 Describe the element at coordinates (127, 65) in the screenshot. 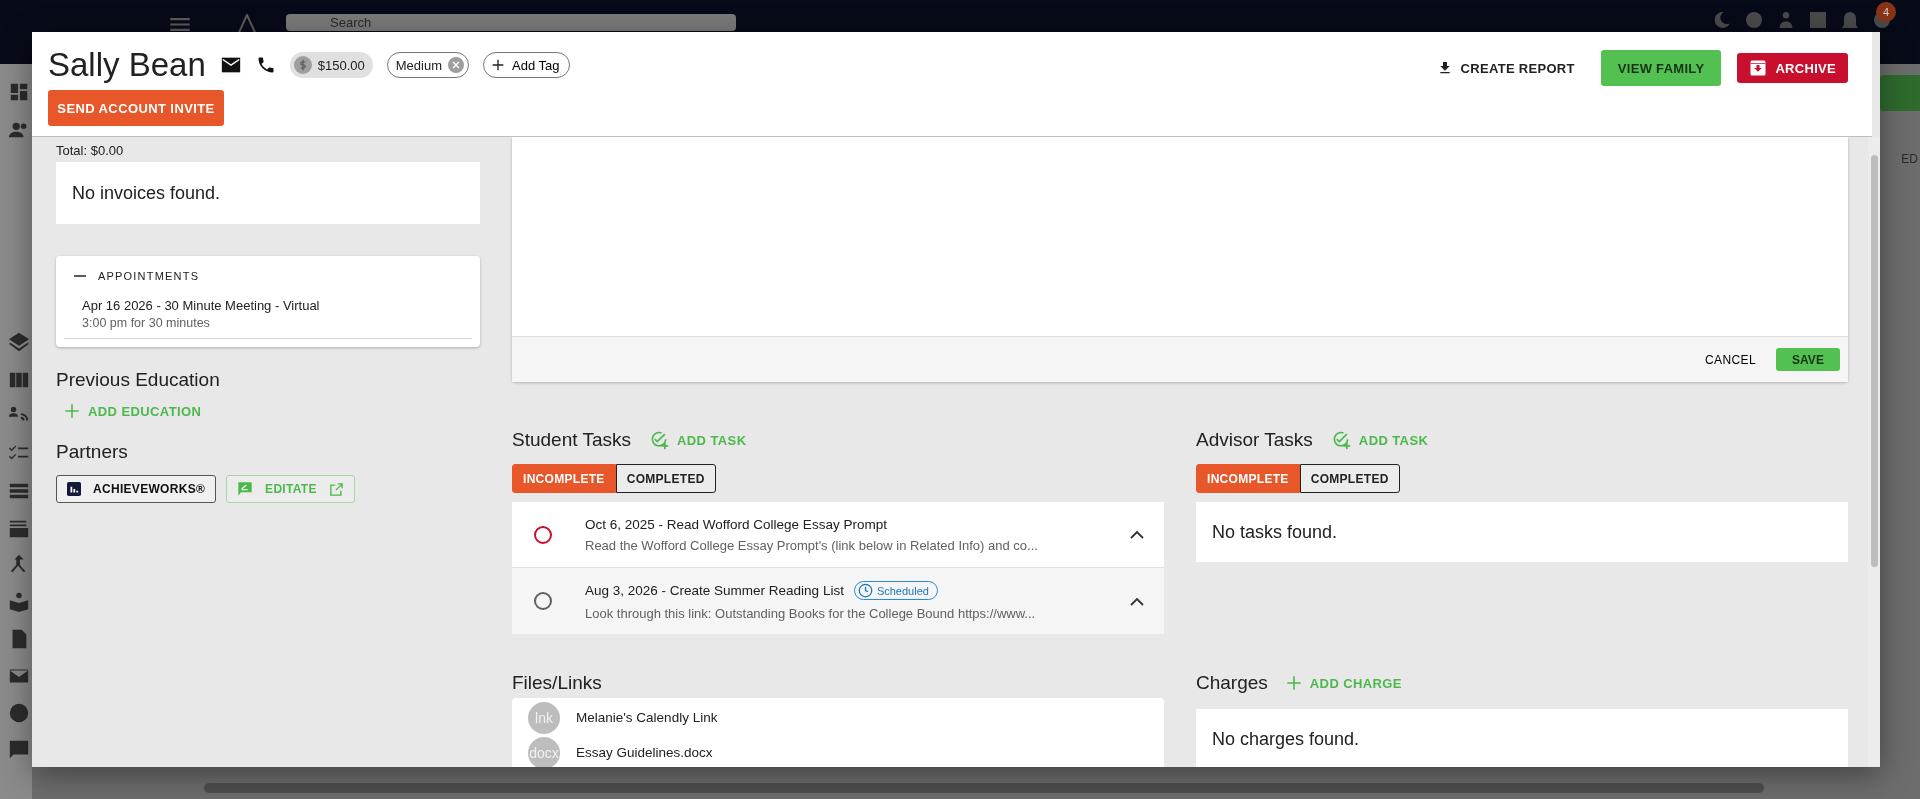

I see `contact-name: Sally Bean` at that location.